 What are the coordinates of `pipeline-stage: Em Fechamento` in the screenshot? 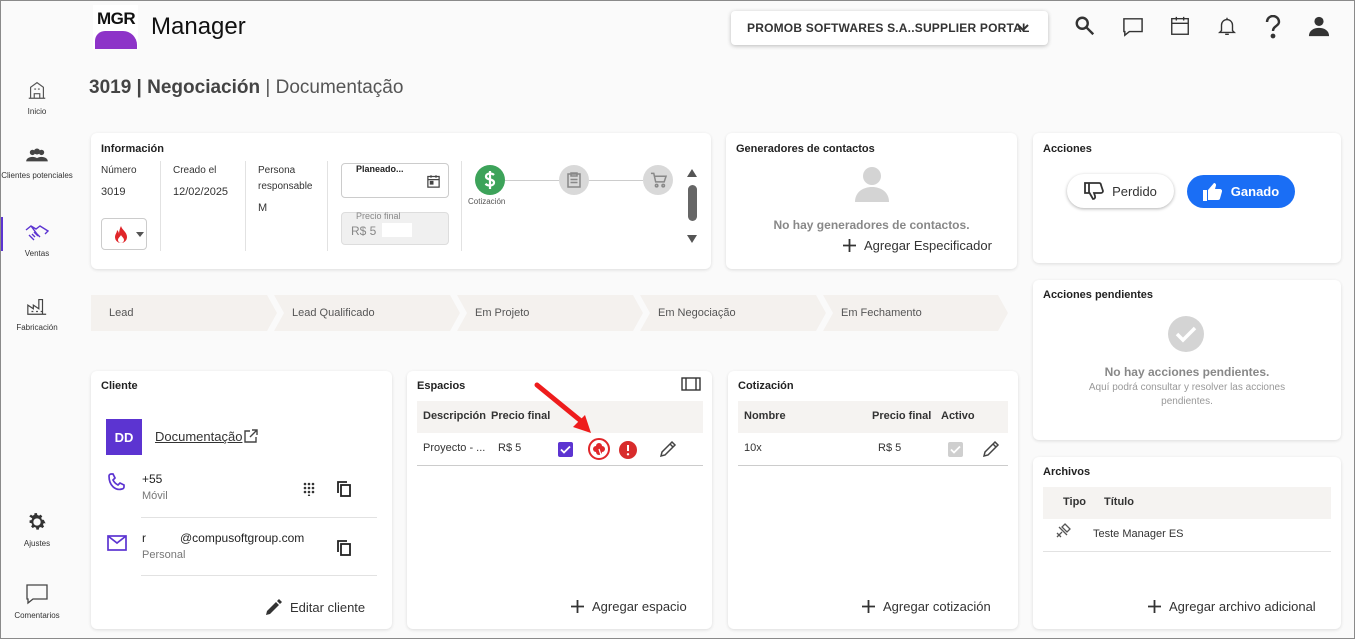 It's located at (915, 313).